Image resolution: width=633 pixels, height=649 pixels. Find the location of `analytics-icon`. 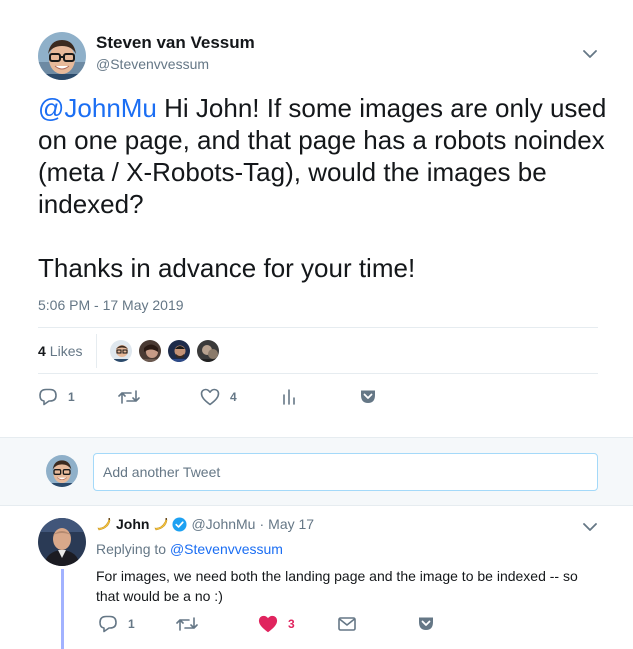

analytics-icon is located at coordinates (289, 397).